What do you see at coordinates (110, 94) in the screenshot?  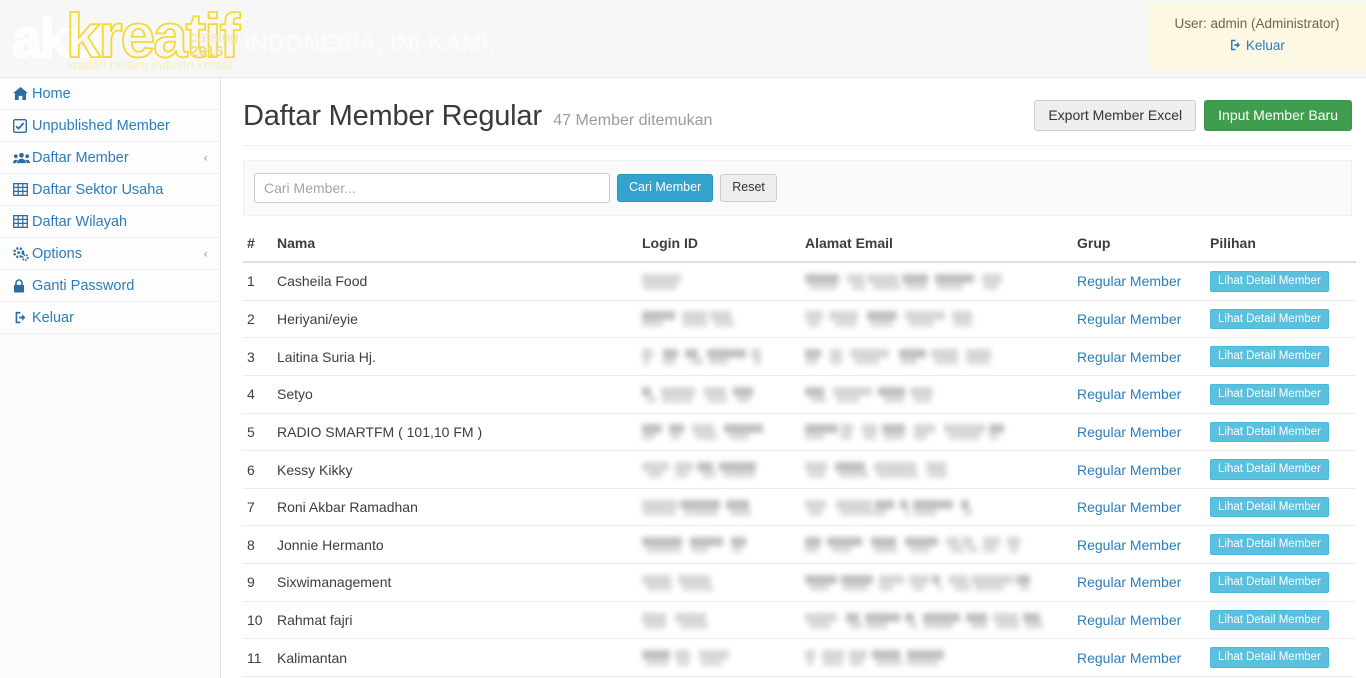 I see `sidebar-item-home: Home` at bounding box center [110, 94].